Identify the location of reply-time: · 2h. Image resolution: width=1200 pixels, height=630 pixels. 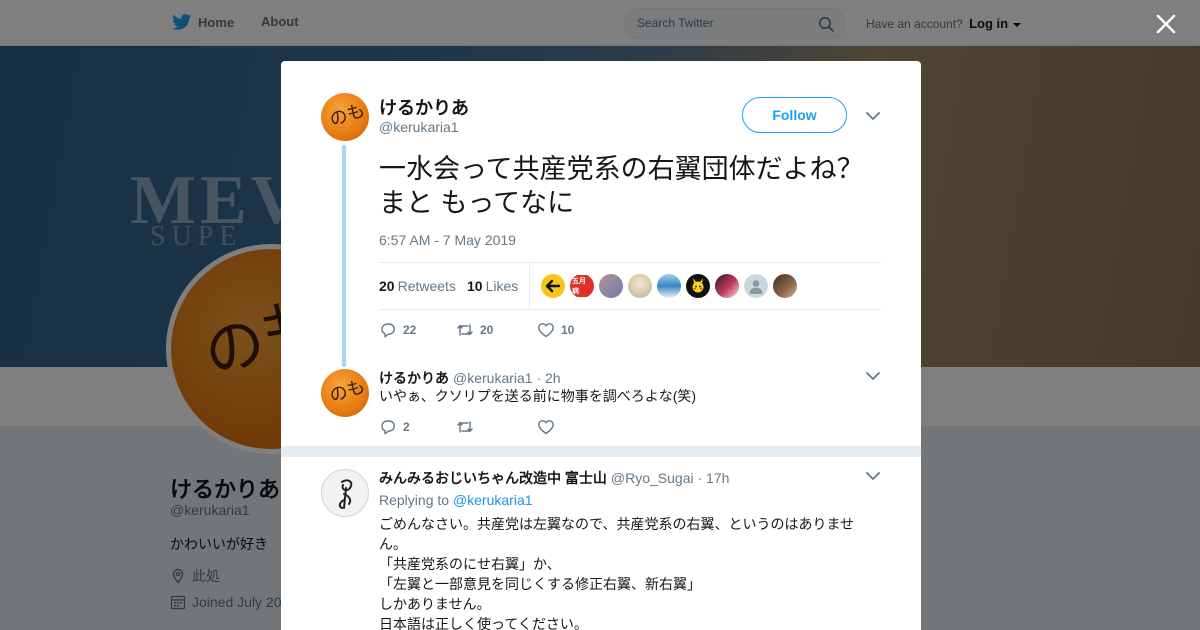
(548, 378).